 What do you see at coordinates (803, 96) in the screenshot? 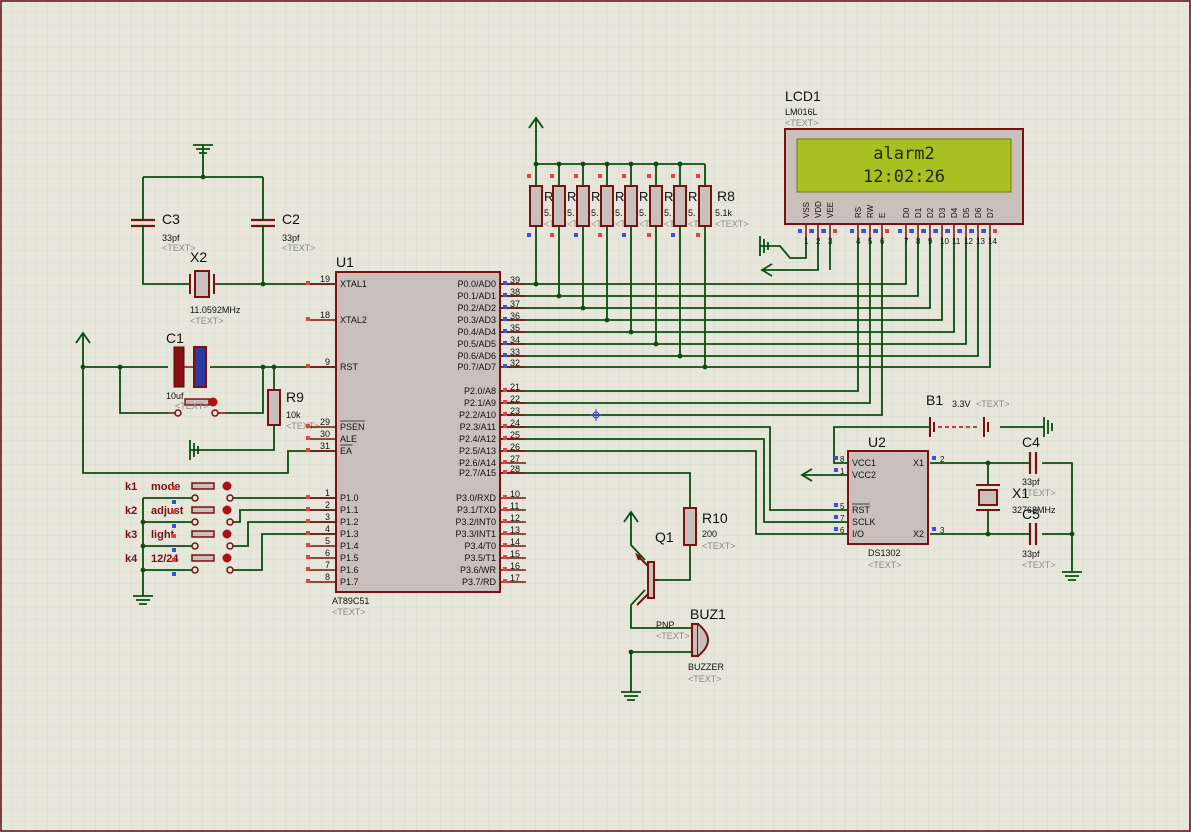
I see `lcd1-ref: LCD1` at bounding box center [803, 96].